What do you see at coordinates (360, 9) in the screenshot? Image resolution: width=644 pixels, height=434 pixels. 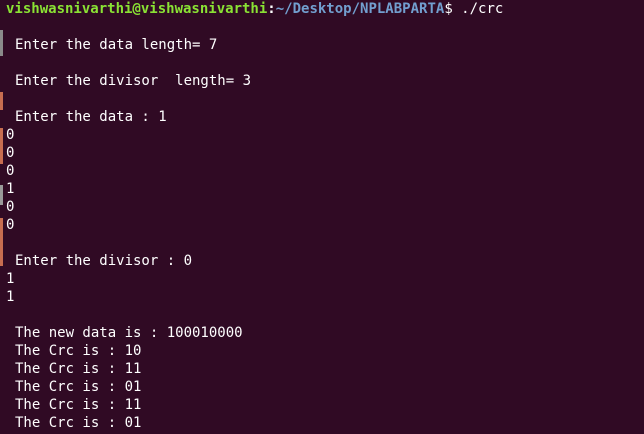 I see `prompt-path: ~/Desktop/NPLABPARTA` at bounding box center [360, 9].